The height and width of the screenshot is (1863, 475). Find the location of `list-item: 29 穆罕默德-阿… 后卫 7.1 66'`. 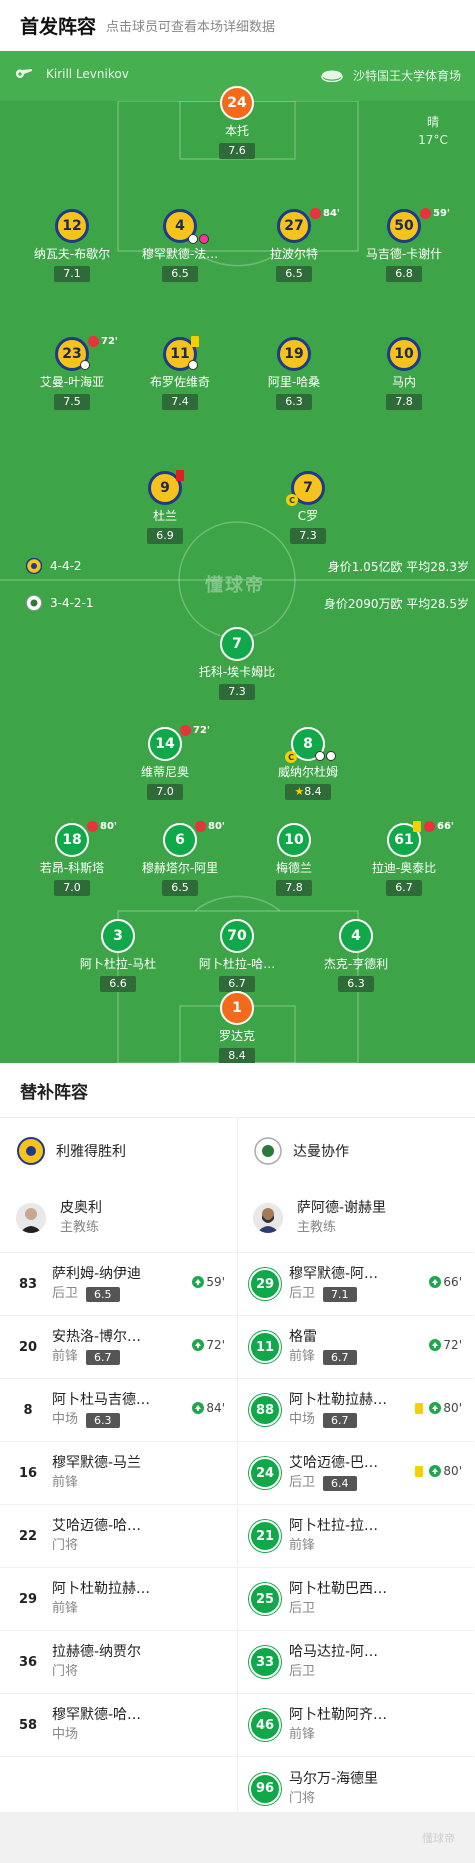

list-item: 29 穆罕默德-阿… 后卫 7.1 66' is located at coordinates (355, 1284).